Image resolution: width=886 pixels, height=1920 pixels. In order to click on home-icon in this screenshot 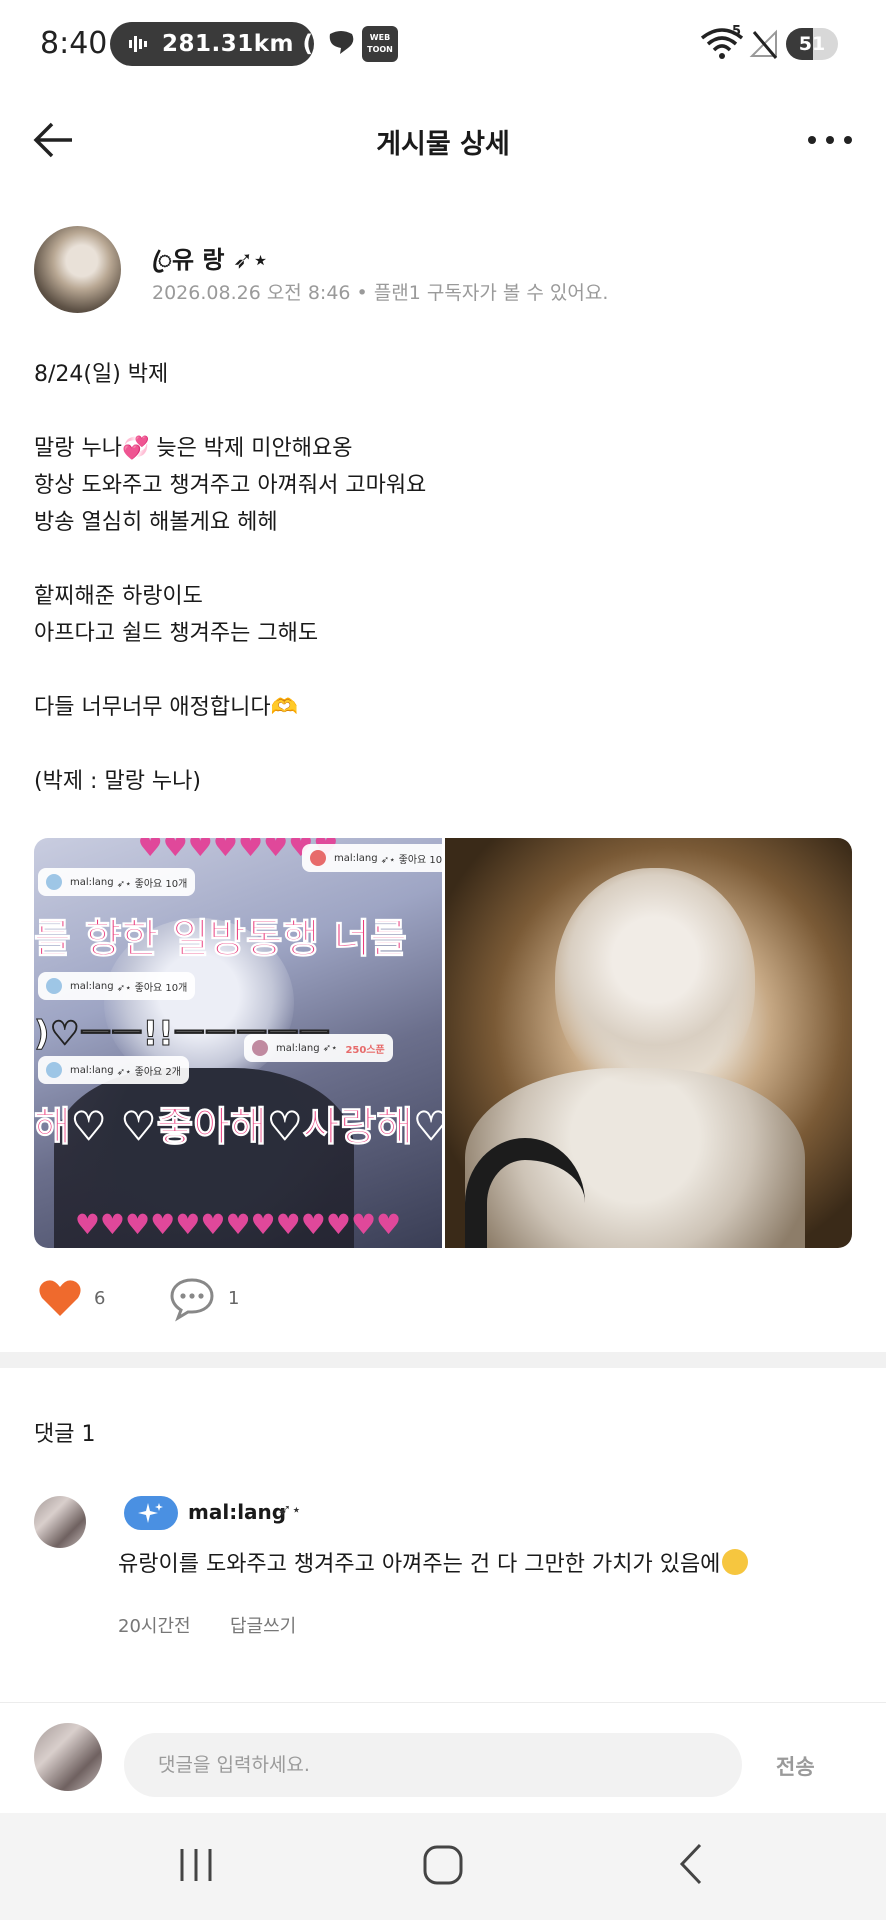, I will do `click(443, 1865)`.